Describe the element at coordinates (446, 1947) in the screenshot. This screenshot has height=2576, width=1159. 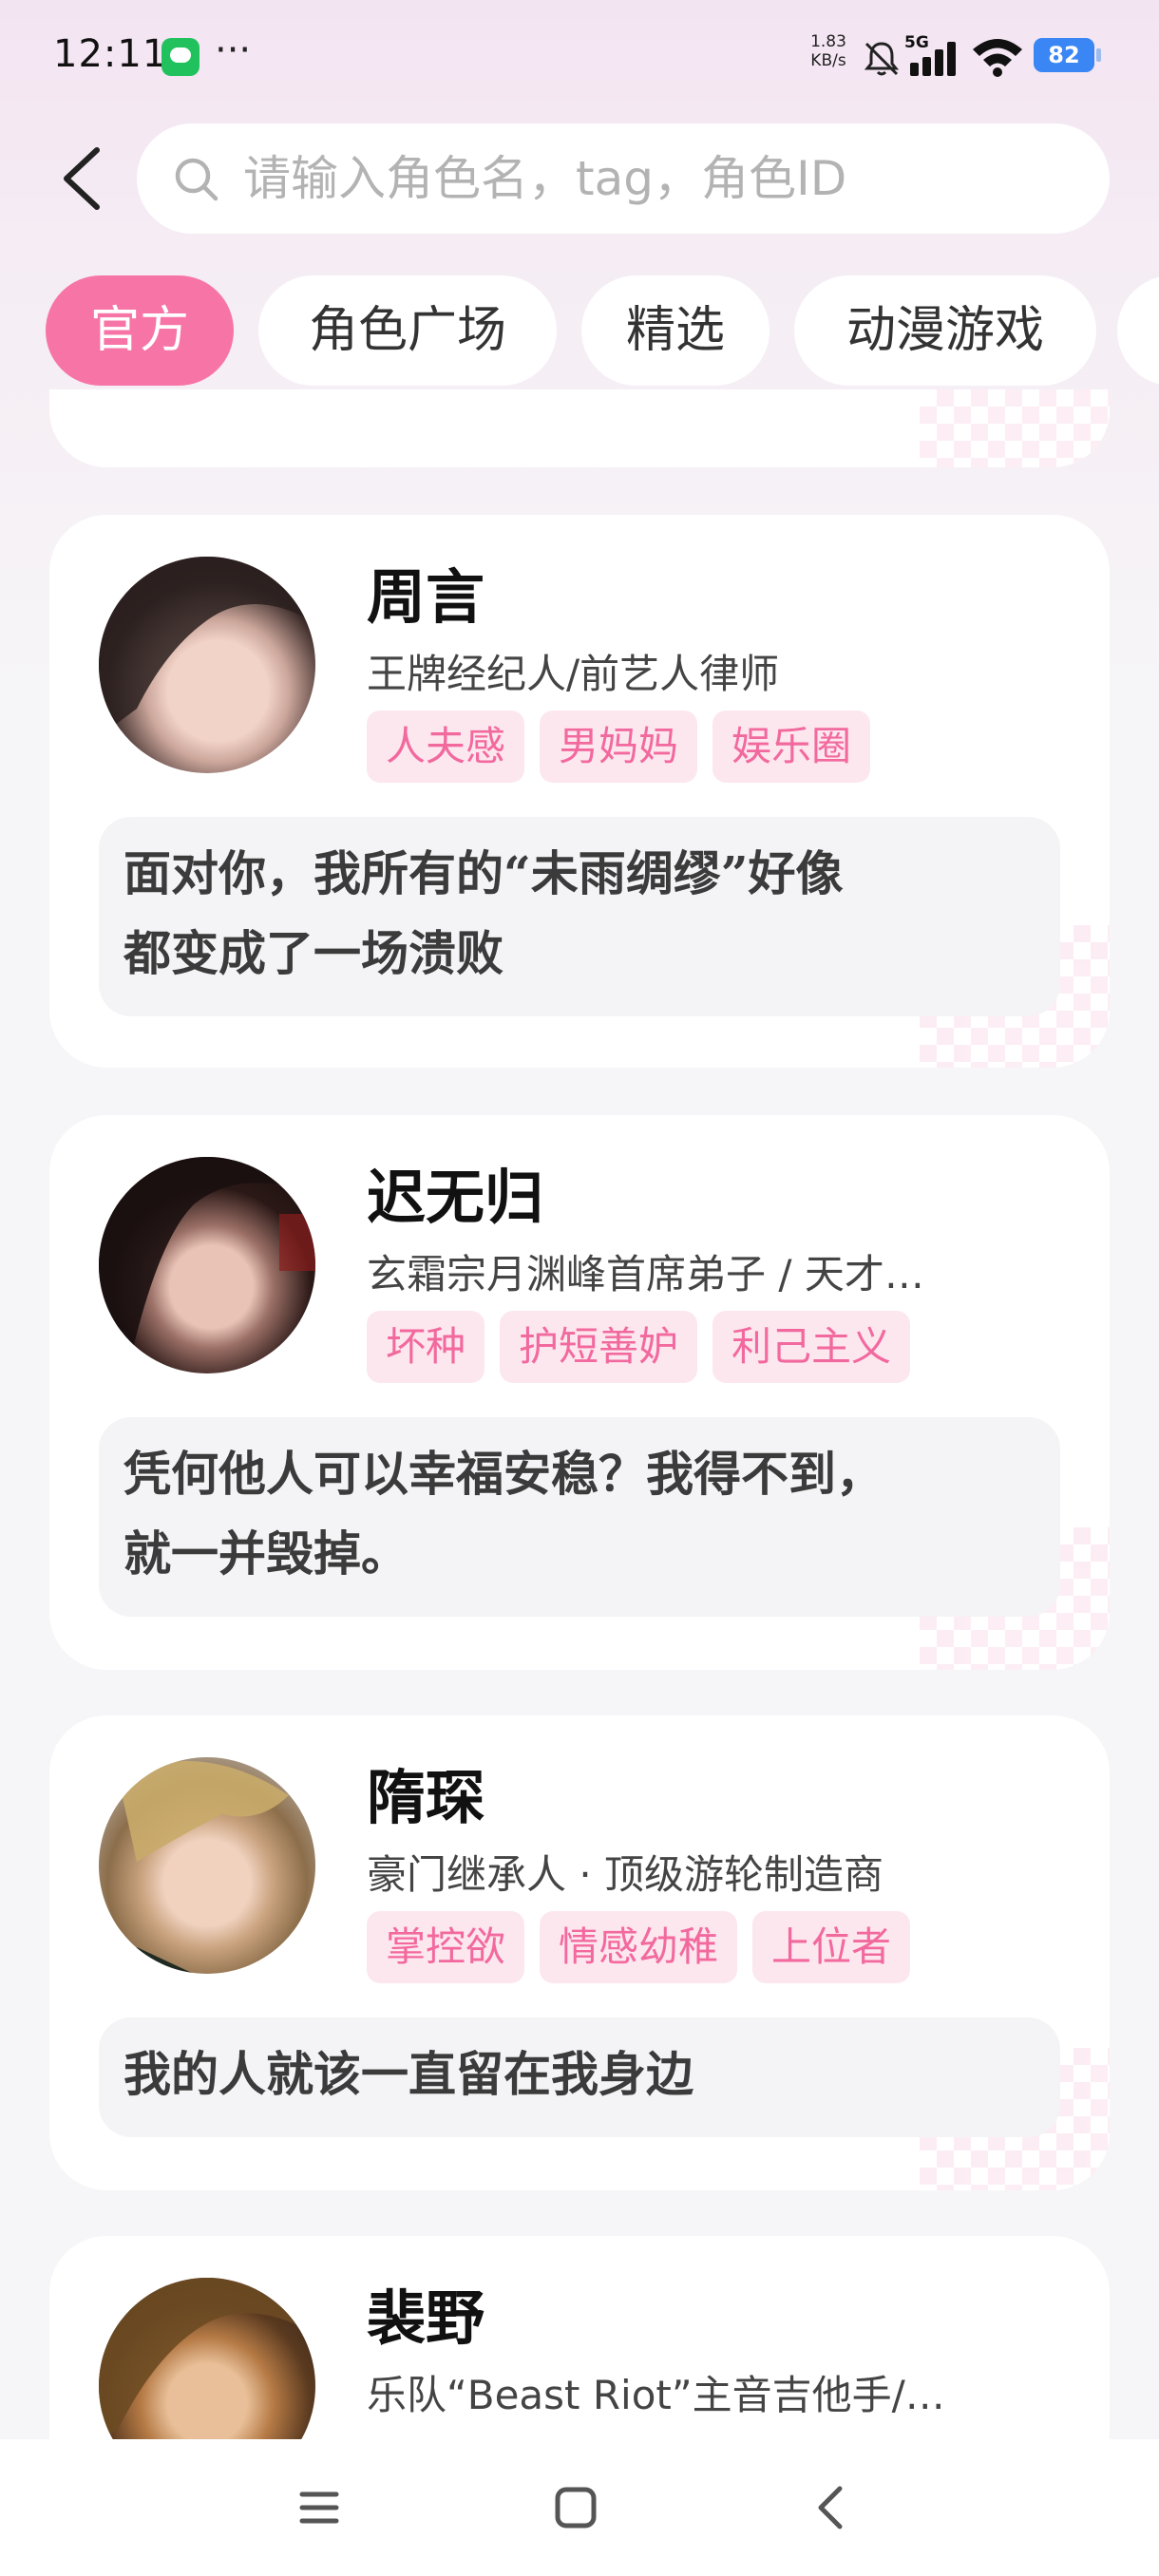
I see `character-tag: 掌控欲` at that location.